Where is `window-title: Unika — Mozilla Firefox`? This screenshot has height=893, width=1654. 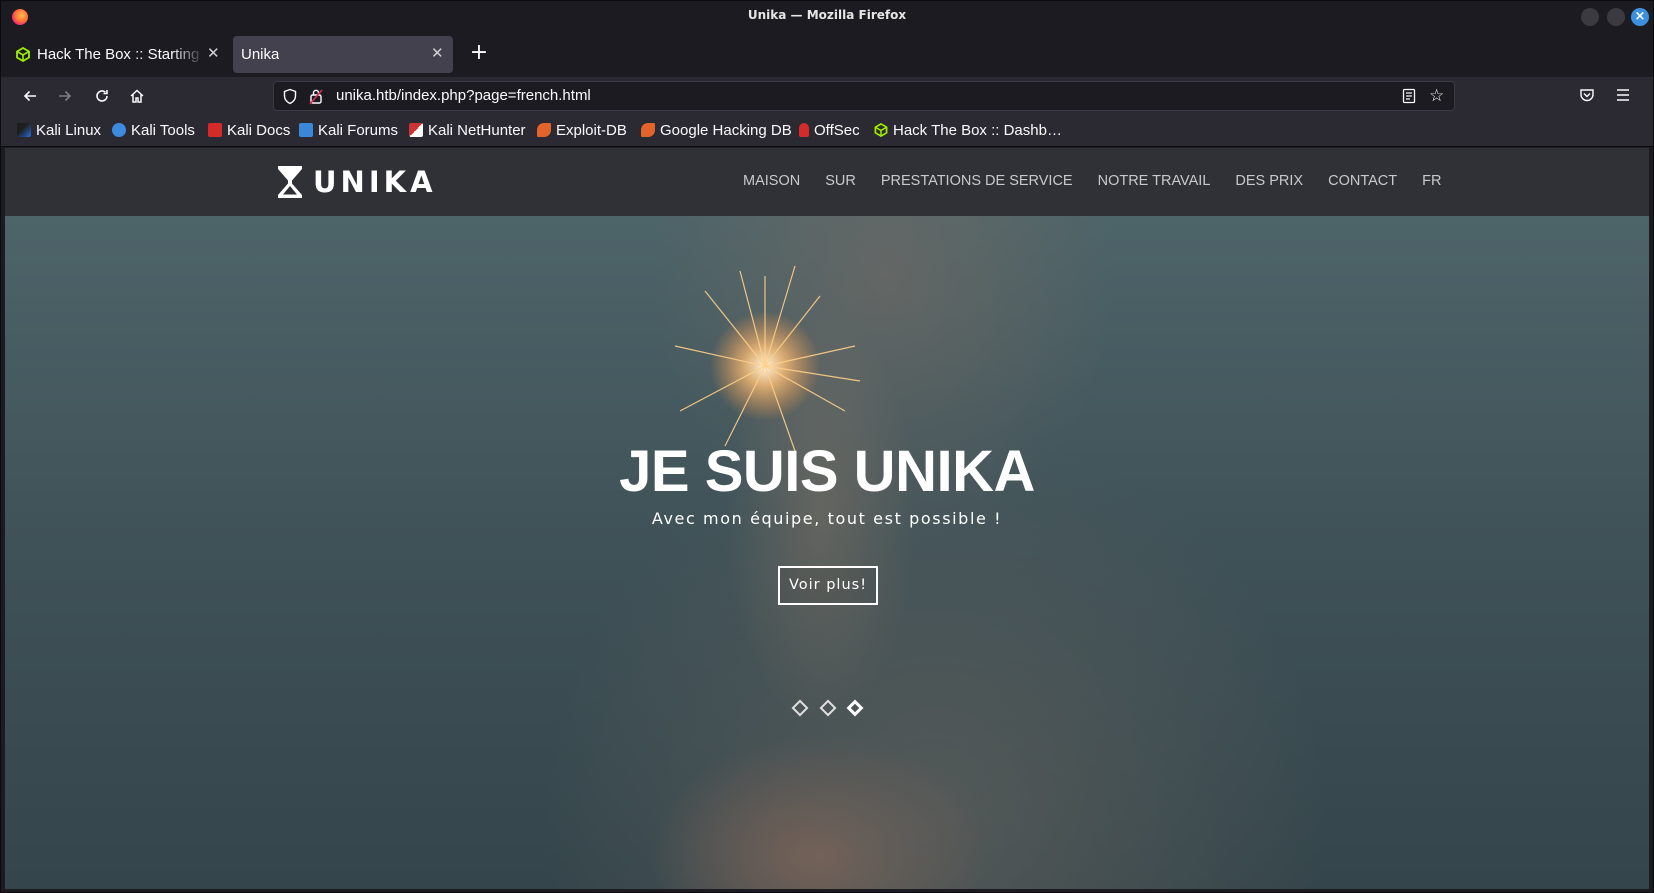 window-title: Unika — Mozilla Firefox is located at coordinates (827, 15).